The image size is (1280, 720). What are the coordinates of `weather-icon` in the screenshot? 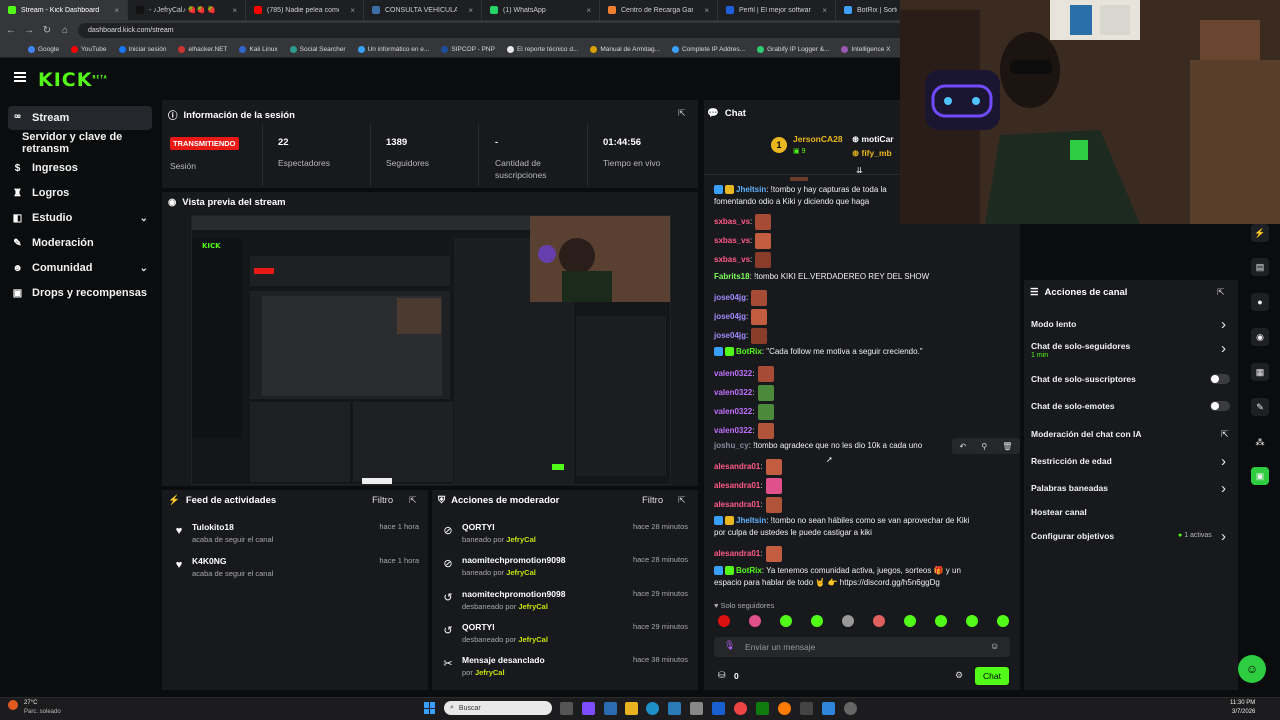 It's located at (13, 705).